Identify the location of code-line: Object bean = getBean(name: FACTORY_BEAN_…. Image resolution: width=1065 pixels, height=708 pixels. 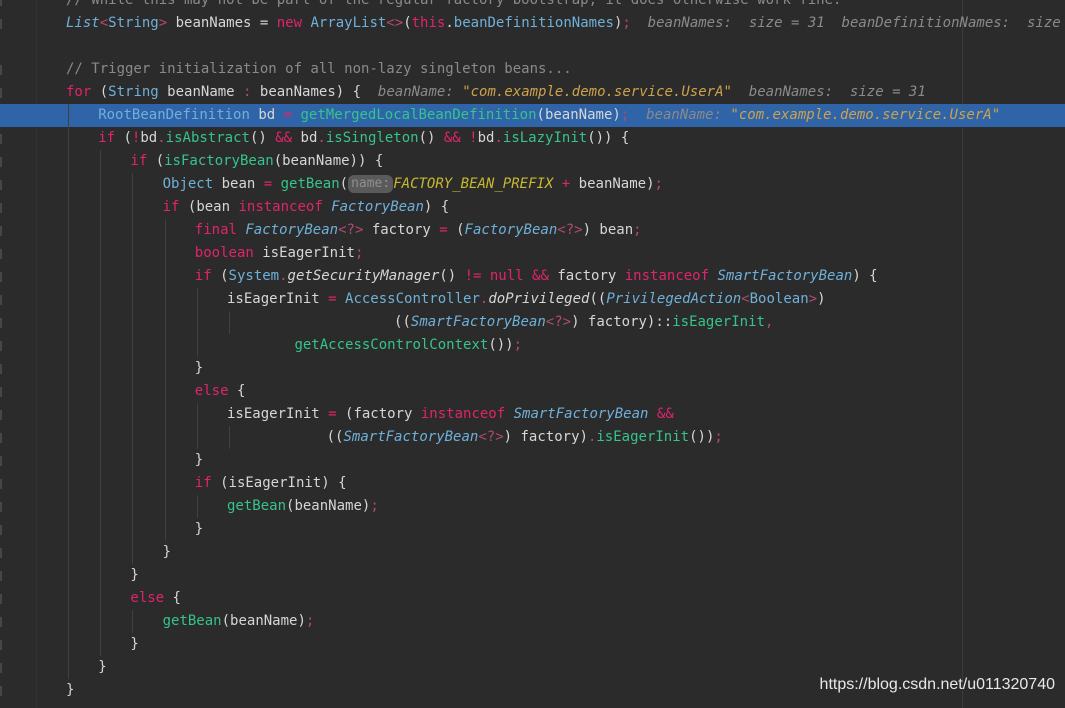
(532, 184).